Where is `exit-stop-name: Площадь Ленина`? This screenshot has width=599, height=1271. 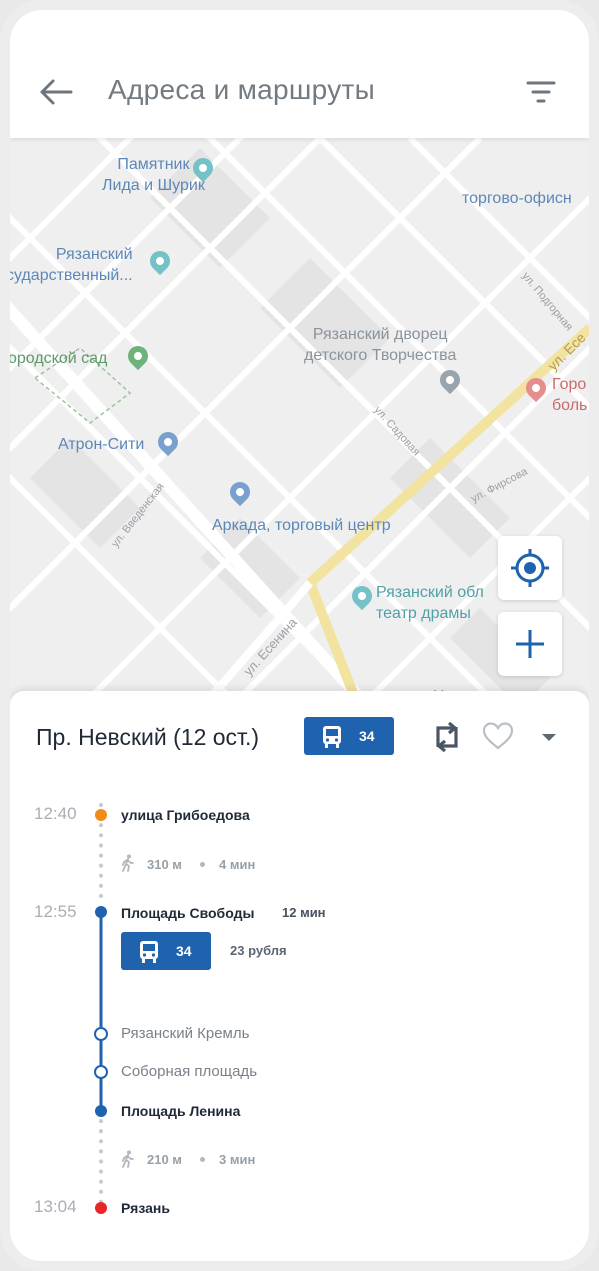
exit-stop-name: Площадь Ленина is located at coordinates (181, 1111).